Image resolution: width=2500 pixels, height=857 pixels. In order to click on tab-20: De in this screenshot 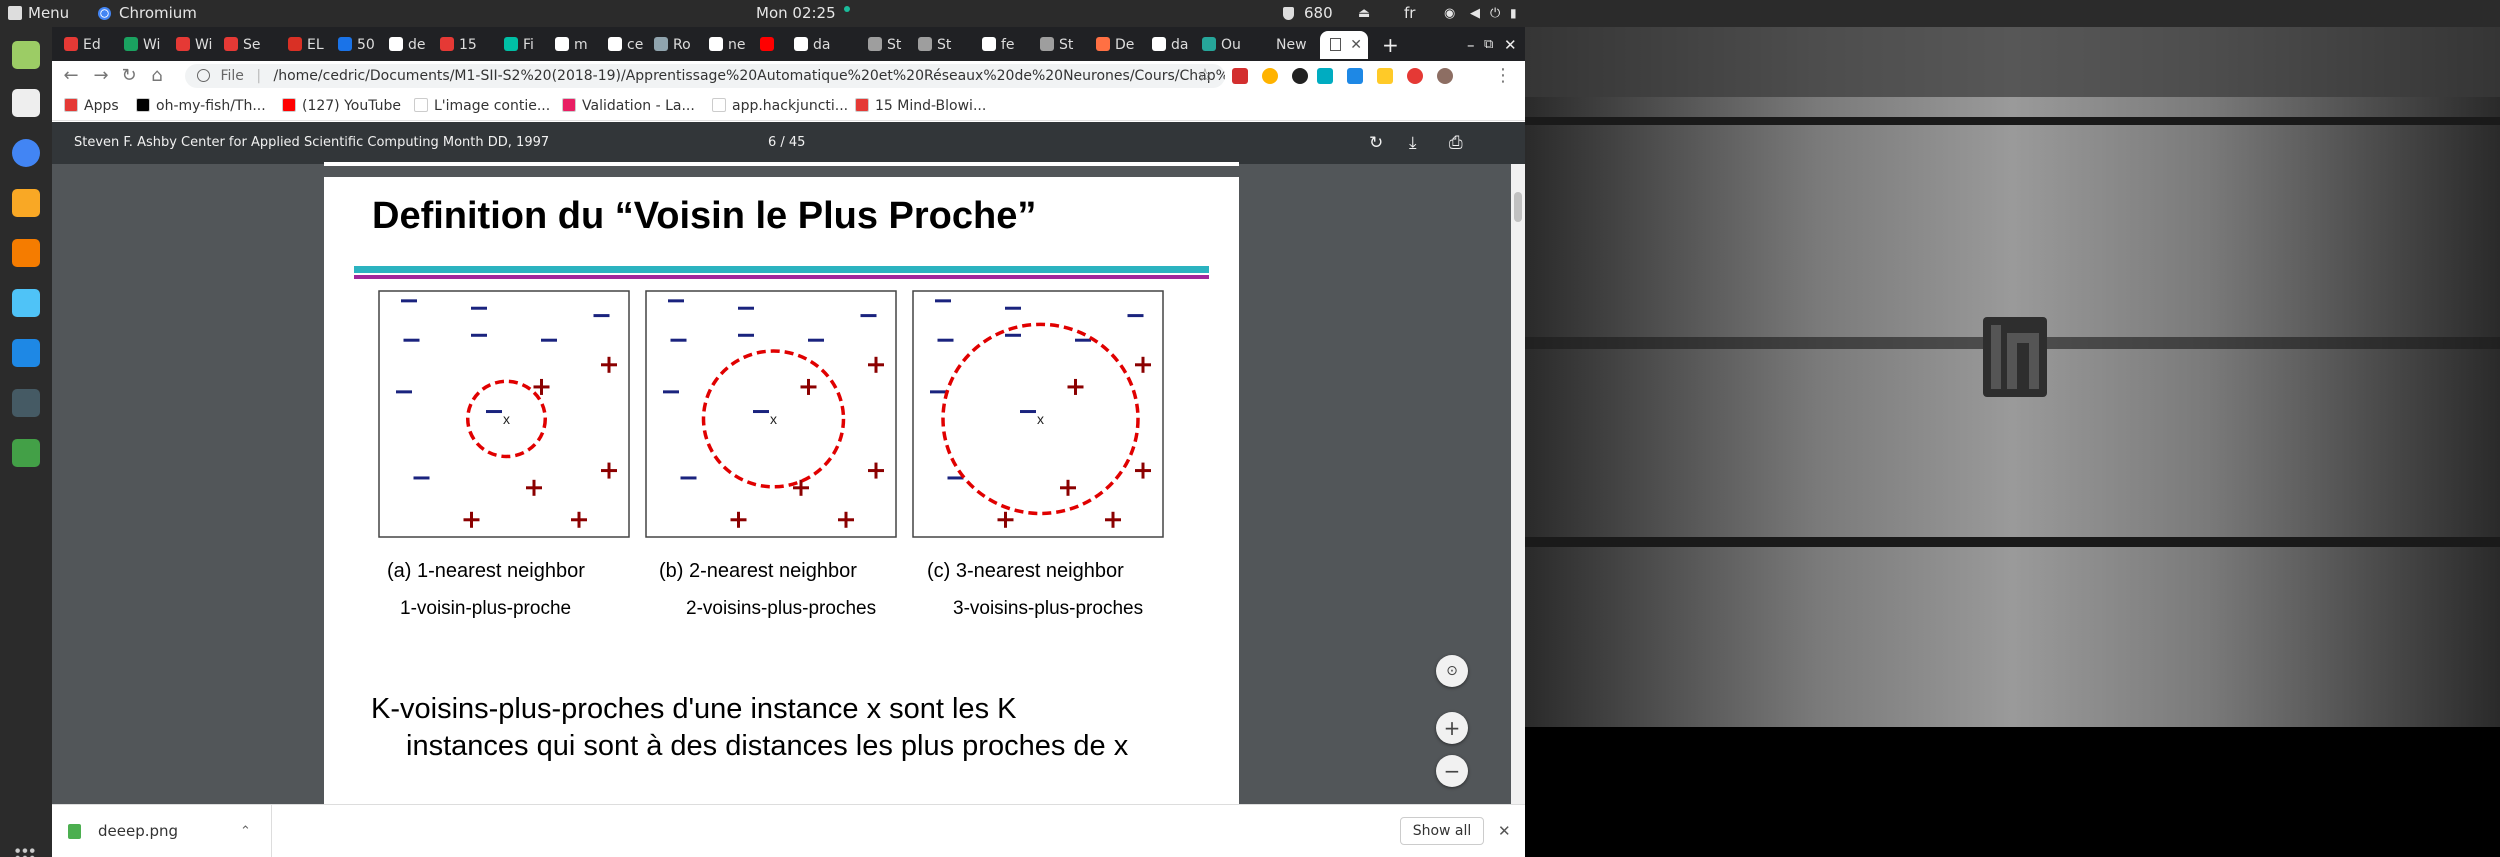, I will do `click(1122, 45)`.